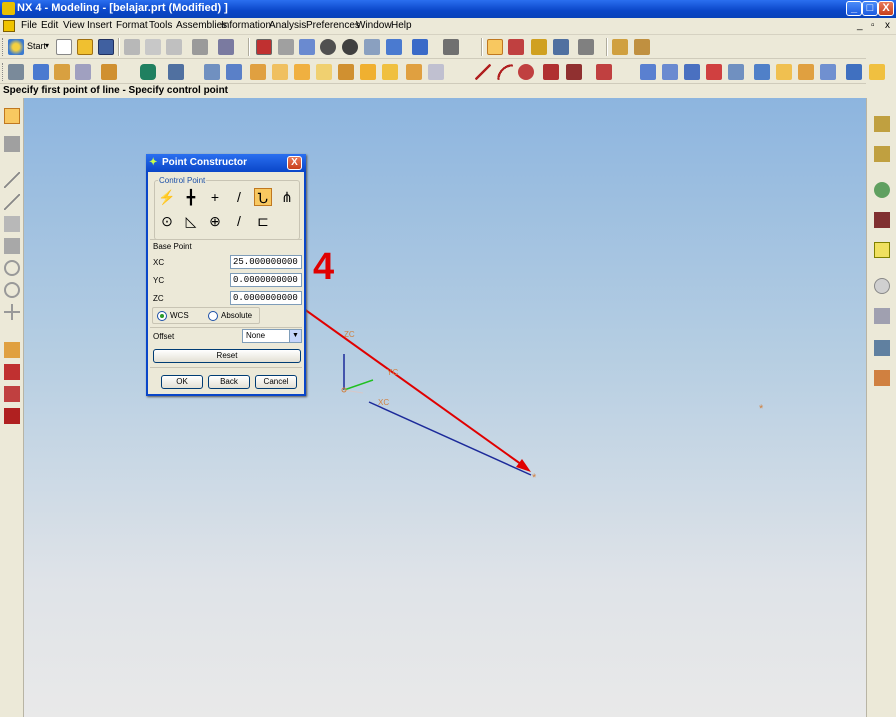 The height and width of the screenshot is (717, 896). What do you see at coordinates (761, 409) in the screenshot?
I see `point-marker-far: *` at bounding box center [761, 409].